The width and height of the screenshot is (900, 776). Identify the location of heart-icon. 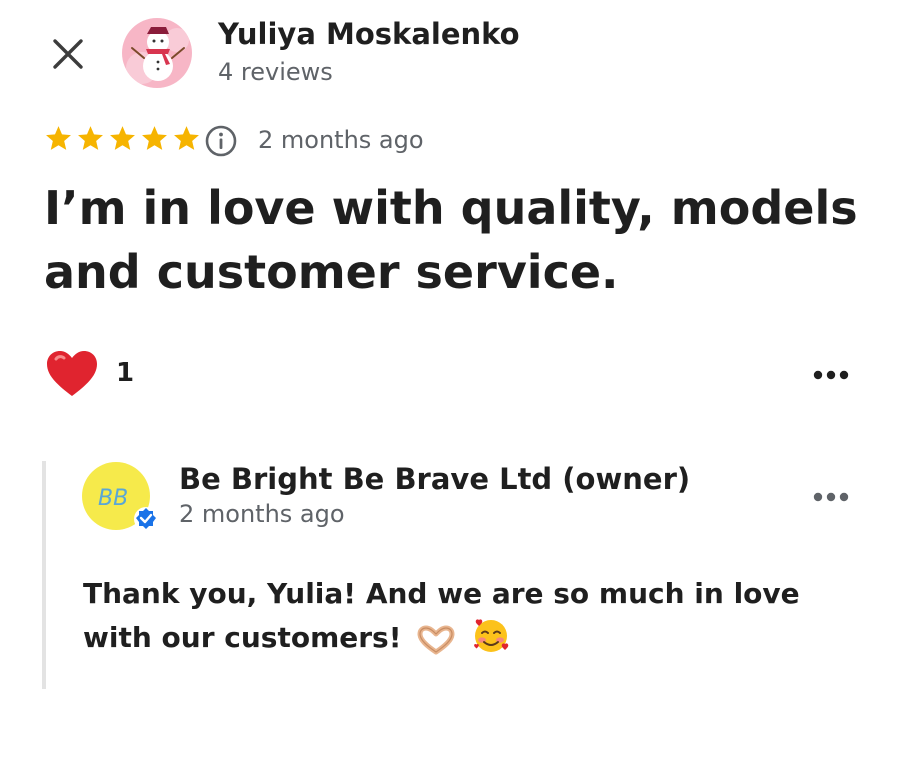
(72, 373).